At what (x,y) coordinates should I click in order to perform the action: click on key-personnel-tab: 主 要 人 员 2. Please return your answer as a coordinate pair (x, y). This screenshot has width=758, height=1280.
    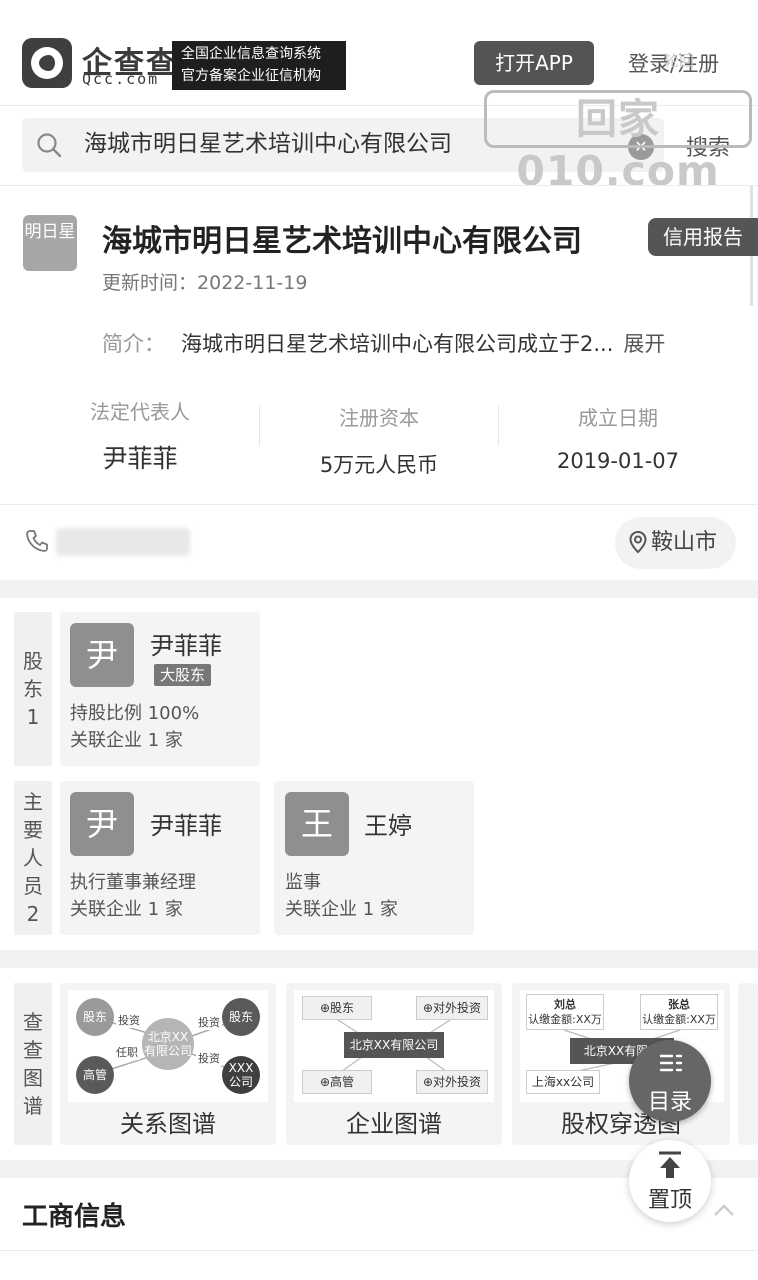
    Looking at the image, I should click on (33, 858).